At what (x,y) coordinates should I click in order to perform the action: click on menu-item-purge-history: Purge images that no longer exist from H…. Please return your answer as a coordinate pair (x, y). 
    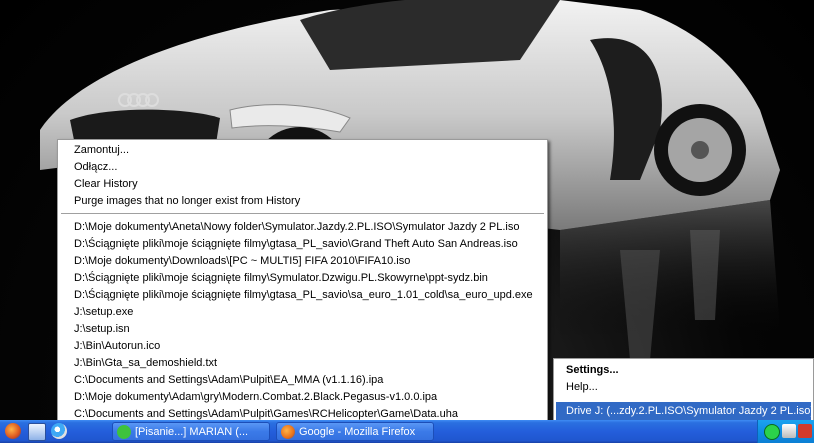
    Looking at the image, I should click on (187, 201).